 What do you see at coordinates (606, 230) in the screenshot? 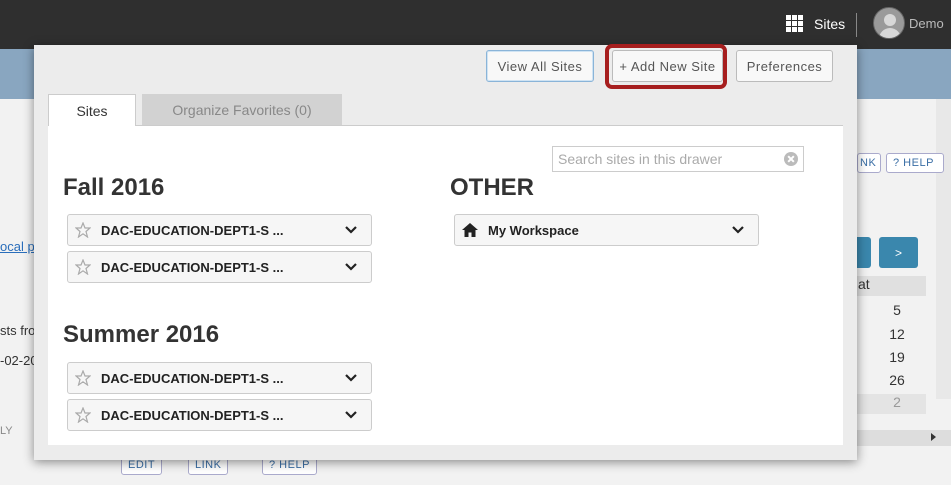
I see `site-item-my-workspace: My Workspace` at bounding box center [606, 230].